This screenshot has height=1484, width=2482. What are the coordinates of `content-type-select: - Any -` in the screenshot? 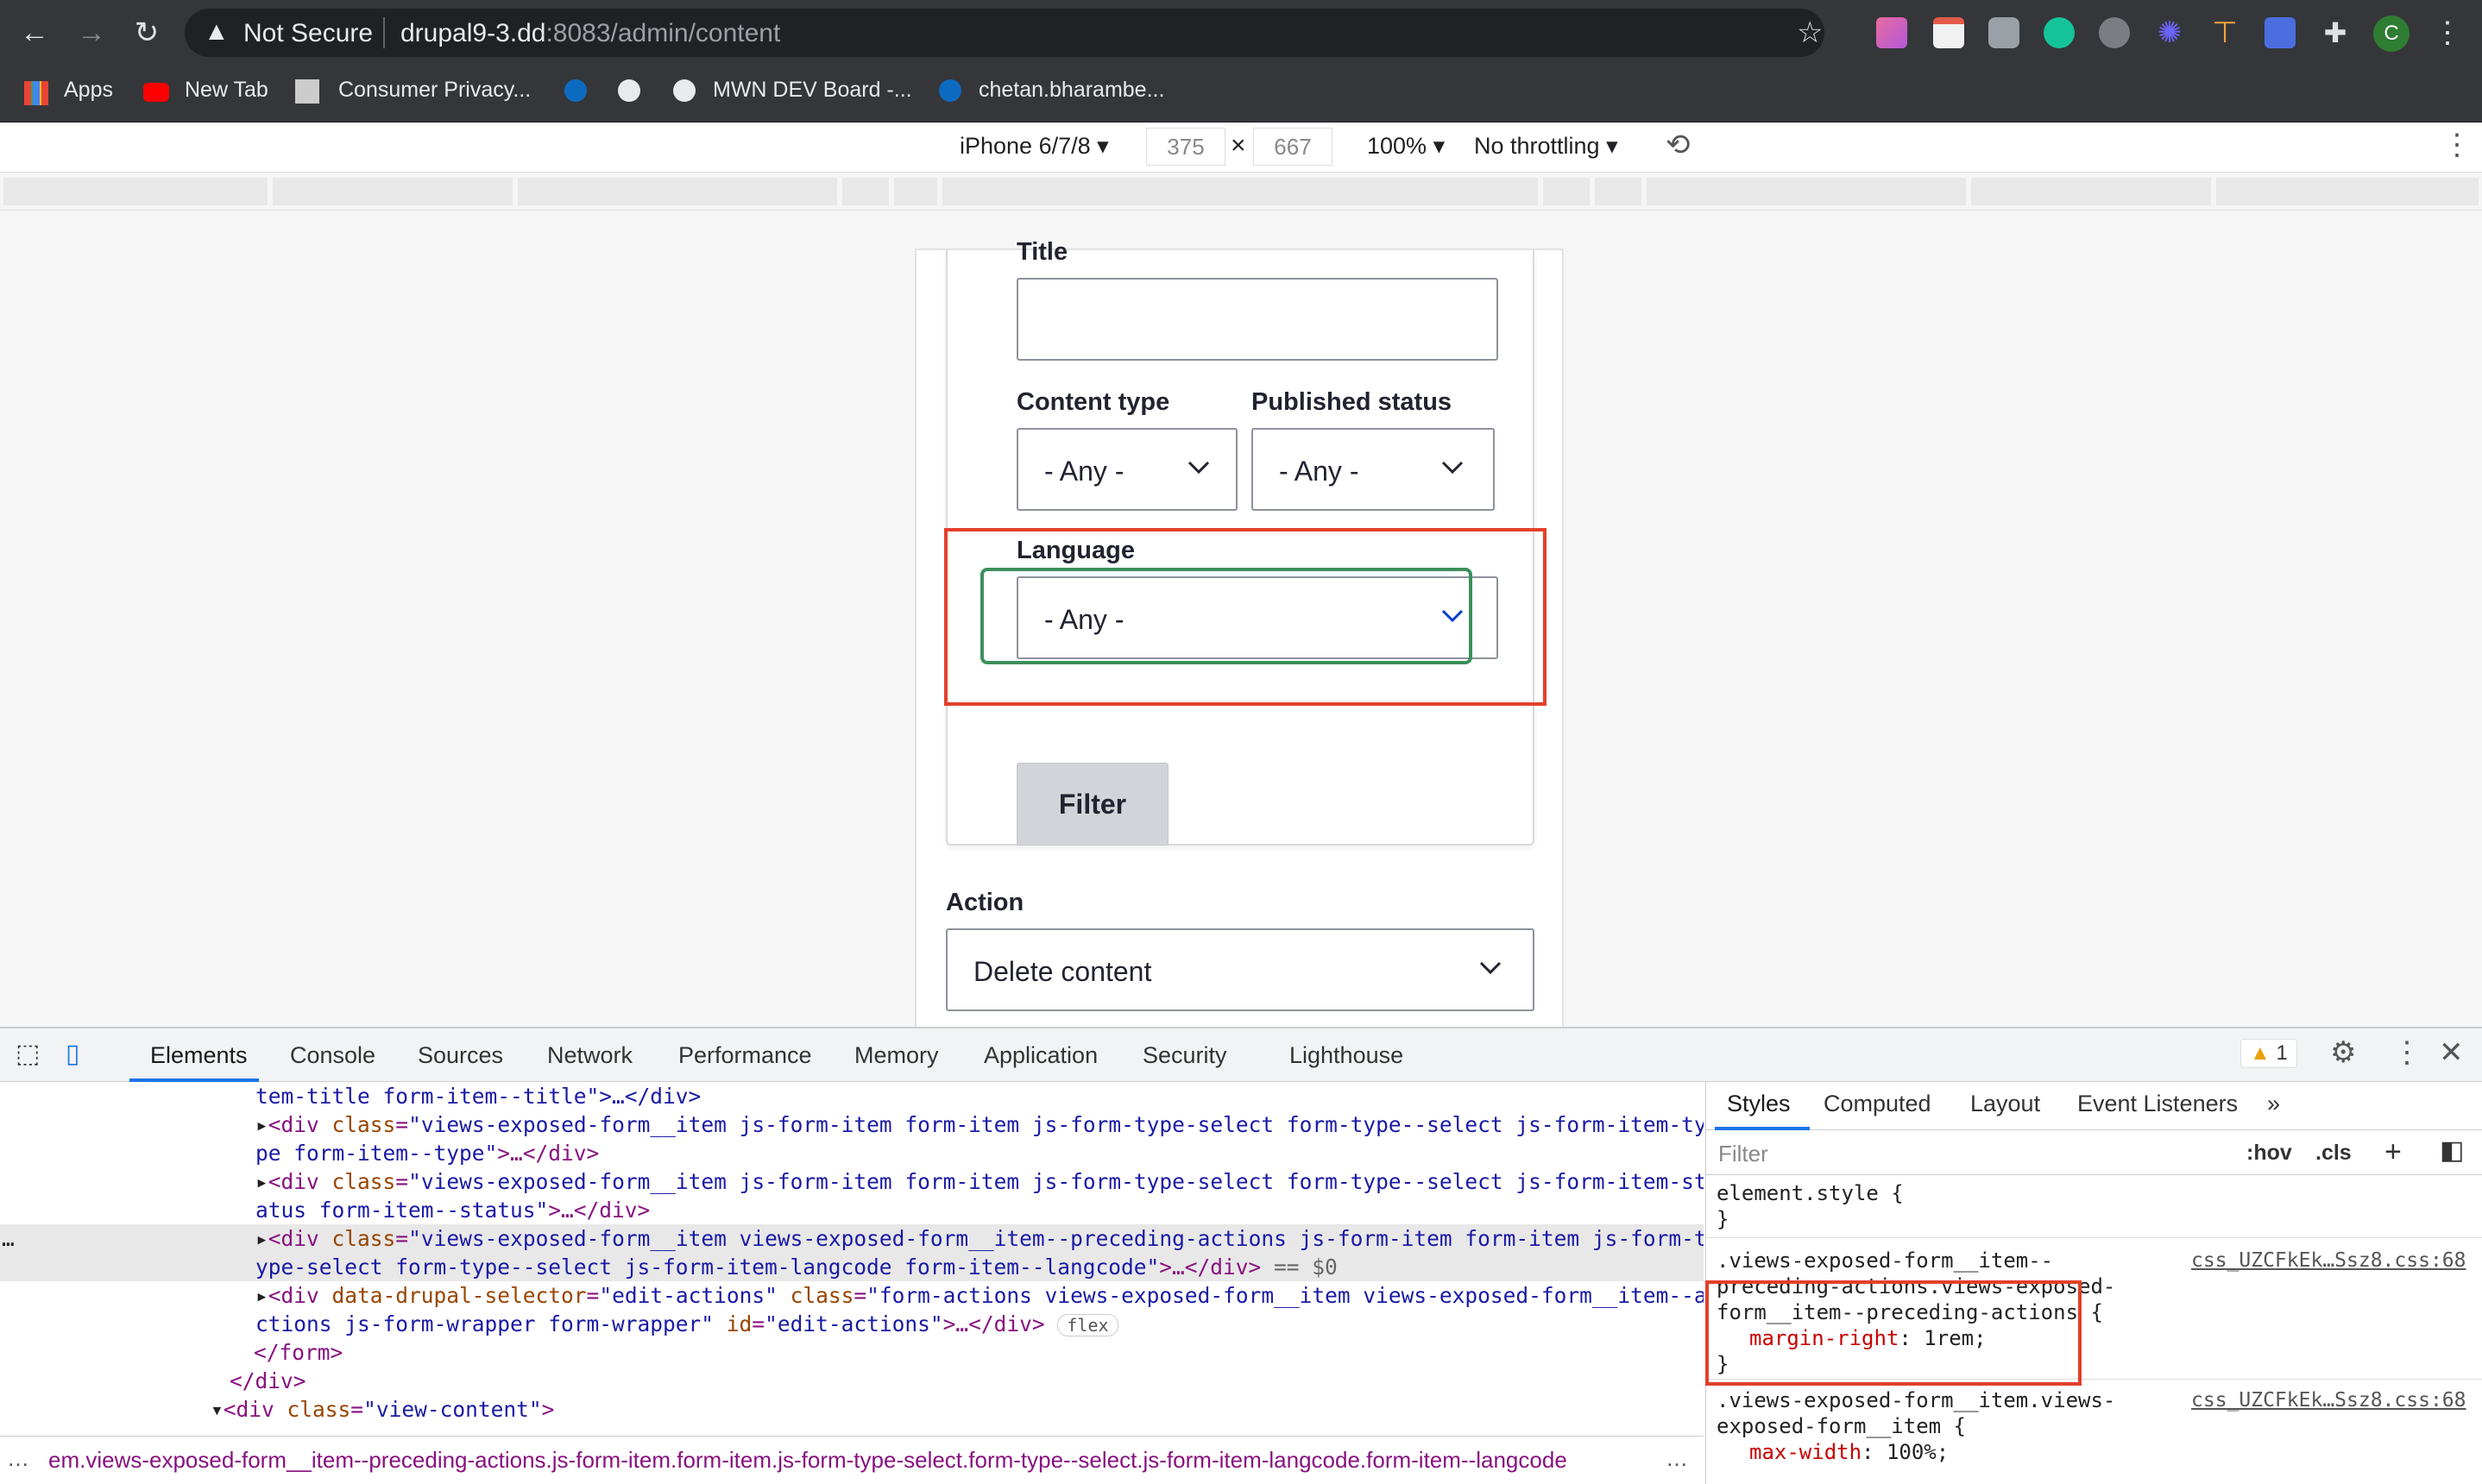 It's located at (1127, 470).